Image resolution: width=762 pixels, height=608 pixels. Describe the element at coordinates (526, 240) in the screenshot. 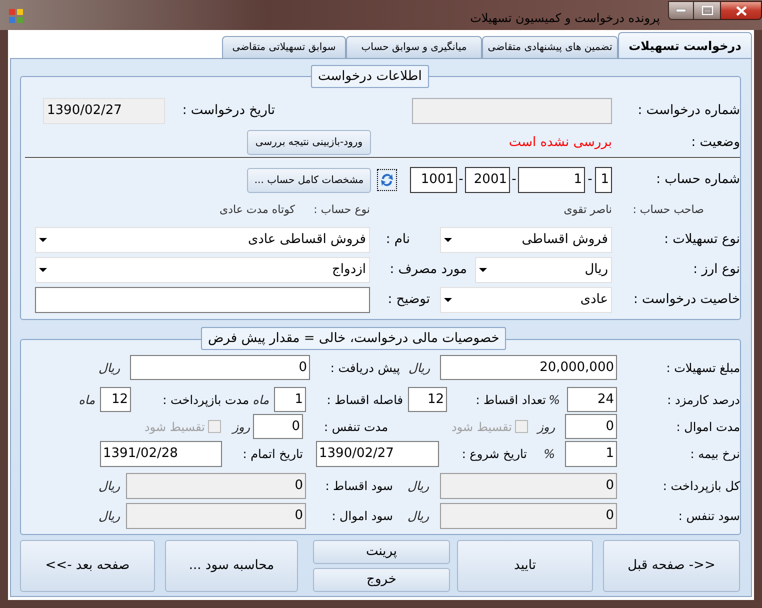

I see `dropdown: فروش اقساطی` at that location.